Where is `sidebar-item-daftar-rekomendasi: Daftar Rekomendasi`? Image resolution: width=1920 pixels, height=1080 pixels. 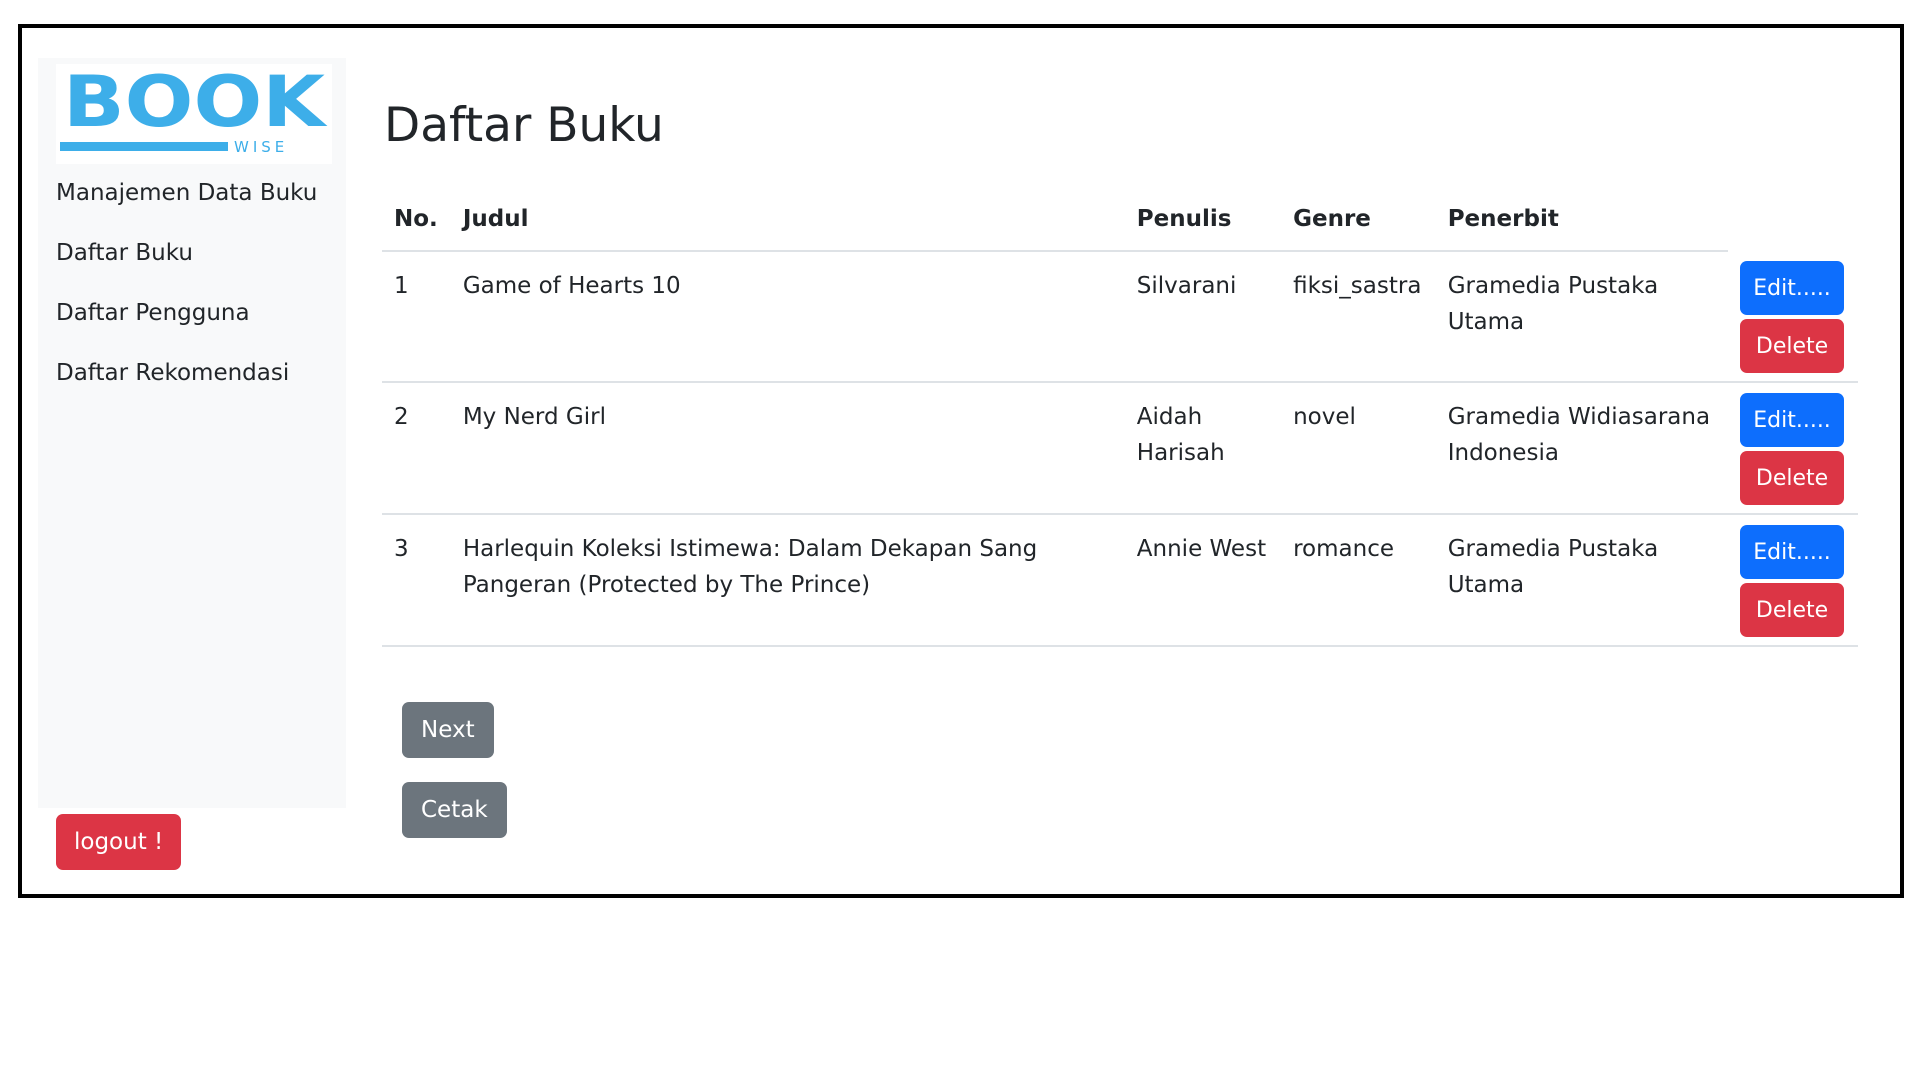
sidebar-item-daftar-rekomendasi: Daftar Rekomendasi is located at coordinates (186, 388).